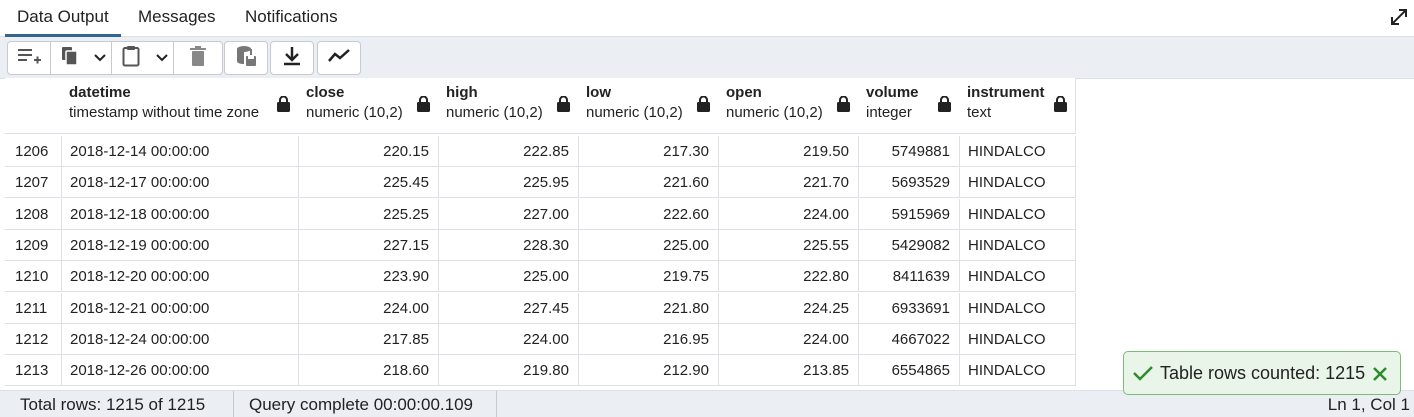  Describe the element at coordinates (648, 308) in the screenshot. I see `cell-low: 221.80` at that location.